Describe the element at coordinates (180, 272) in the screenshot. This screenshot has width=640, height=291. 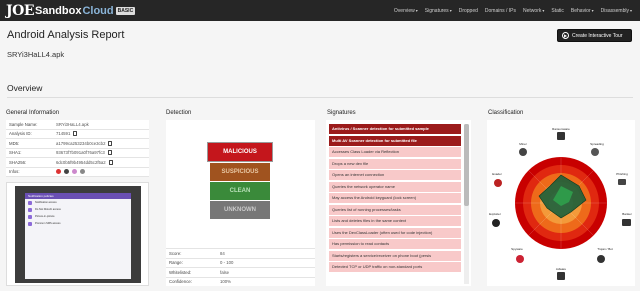
I see `row-key: Whitelisted:` at that location.